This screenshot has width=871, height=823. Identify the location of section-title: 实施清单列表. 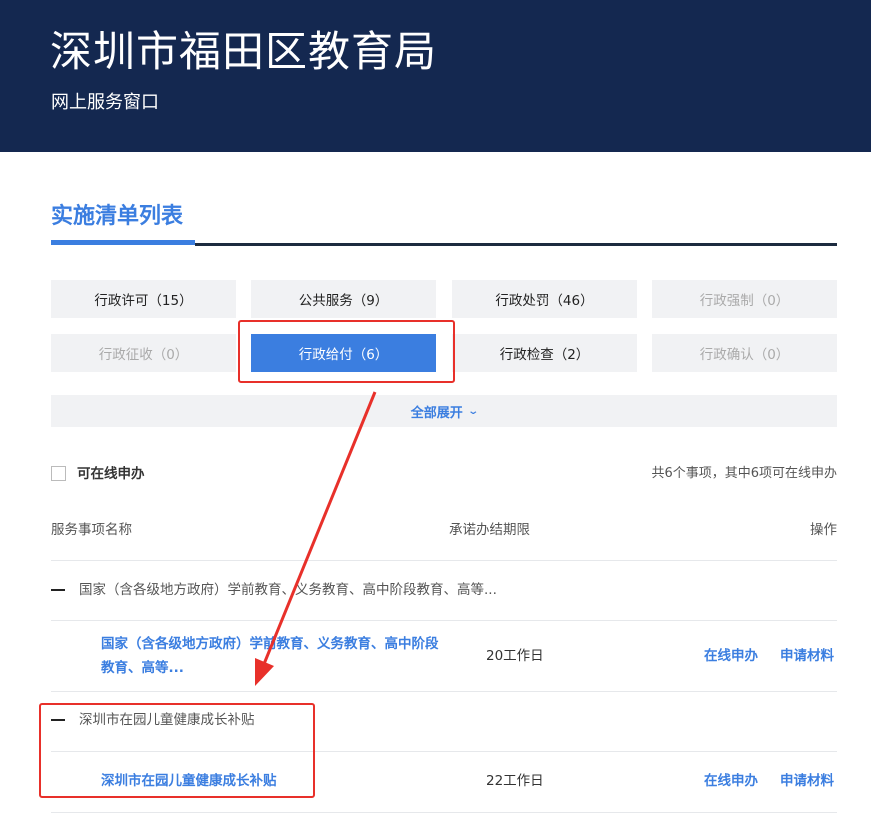
(117, 216).